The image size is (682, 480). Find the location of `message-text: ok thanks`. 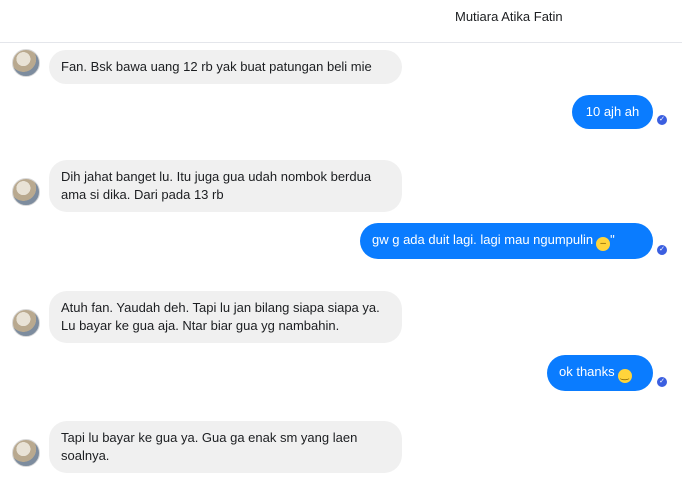

message-text: ok thanks is located at coordinates (587, 371).